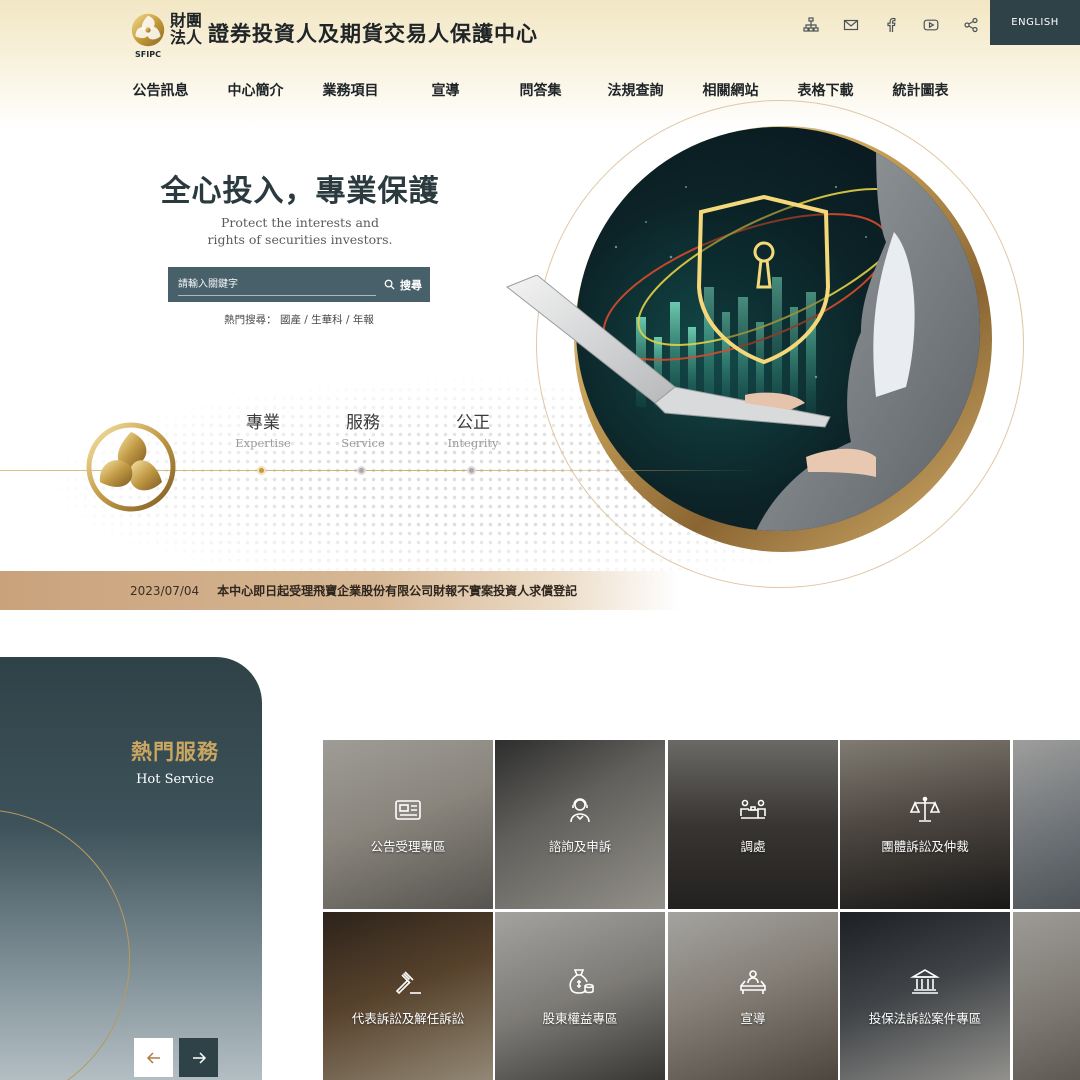 The width and height of the screenshot is (1080, 1080). I want to click on tile-label: 團體訴訟及仲裁, so click(925, 846).